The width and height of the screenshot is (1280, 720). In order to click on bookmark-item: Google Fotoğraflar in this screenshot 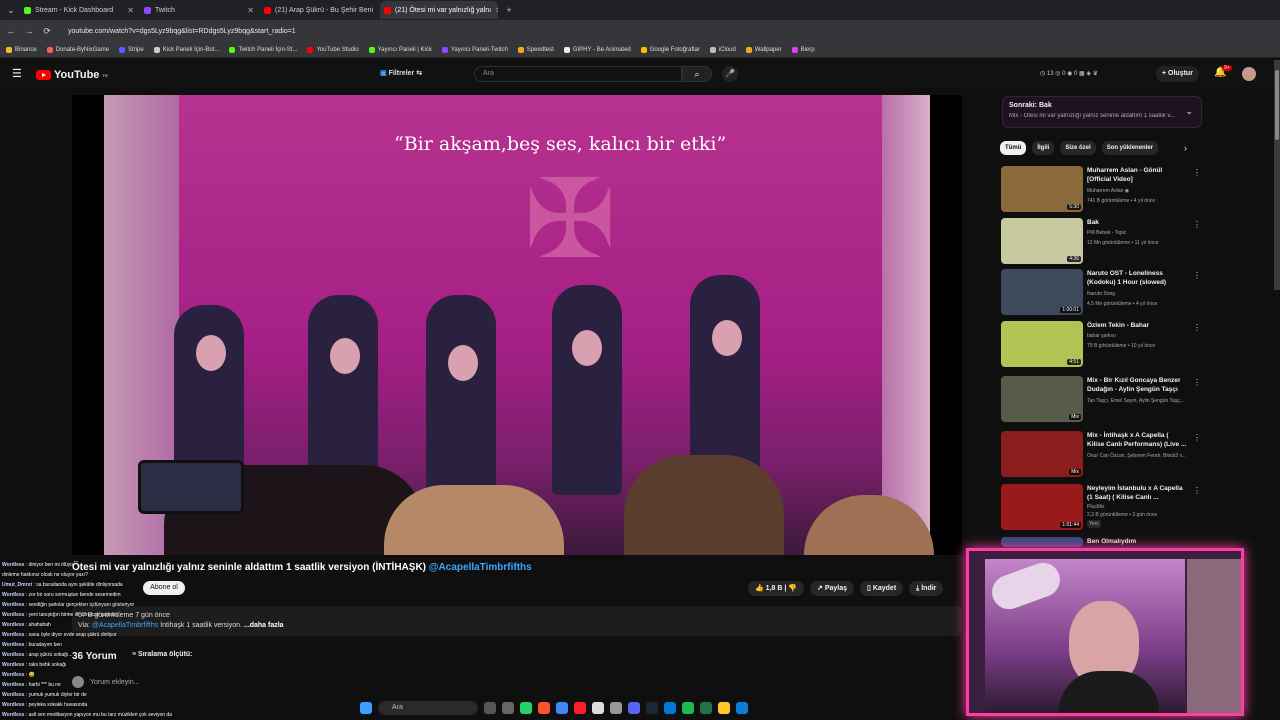, I will do `click(670, 49)`.